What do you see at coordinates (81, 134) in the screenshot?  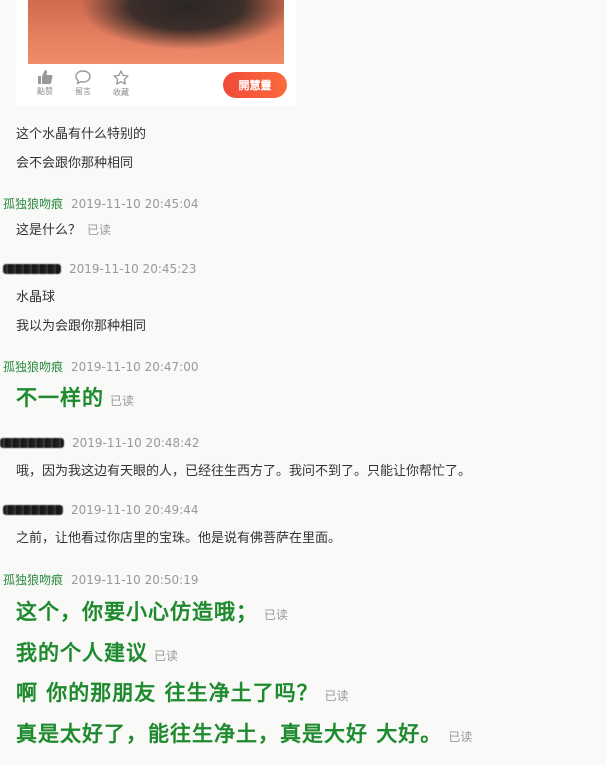 I see `message-line: 这个水晶有什么特别的` at bounding box center [81, 134].